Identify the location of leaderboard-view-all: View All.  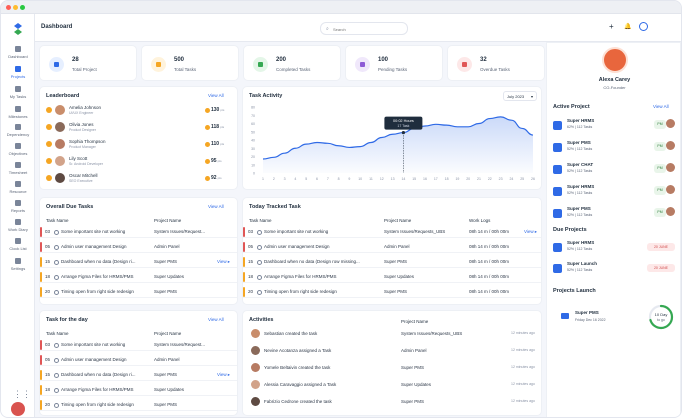
(216, 95).